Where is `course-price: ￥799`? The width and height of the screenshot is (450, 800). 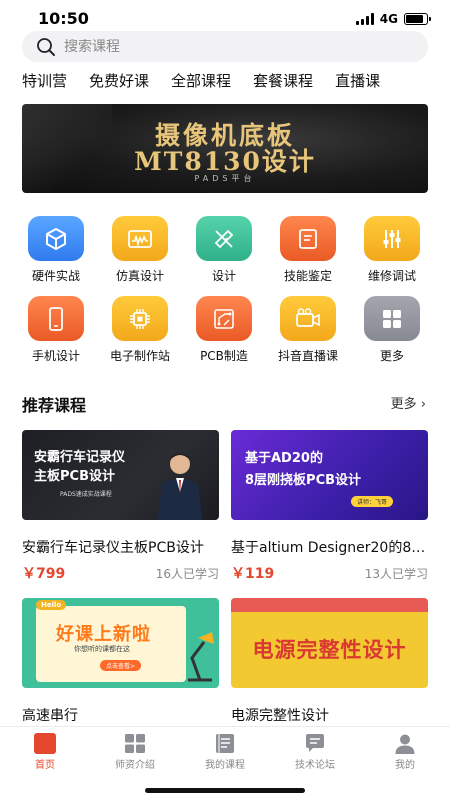
course-price: ￥799 is located at coordinates (44, 574).